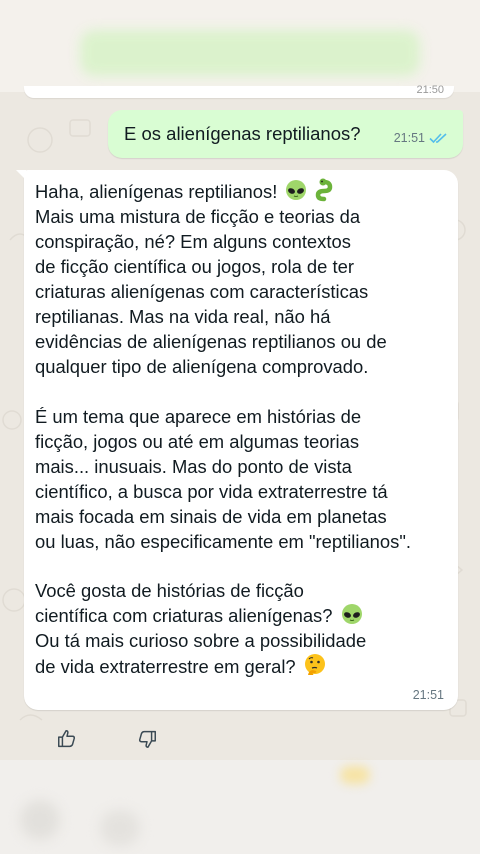 Image resolution: width=480 pixels, height=854 pixels. I want to click on outgoing-message-meta: 21:51, so click(421, 138).